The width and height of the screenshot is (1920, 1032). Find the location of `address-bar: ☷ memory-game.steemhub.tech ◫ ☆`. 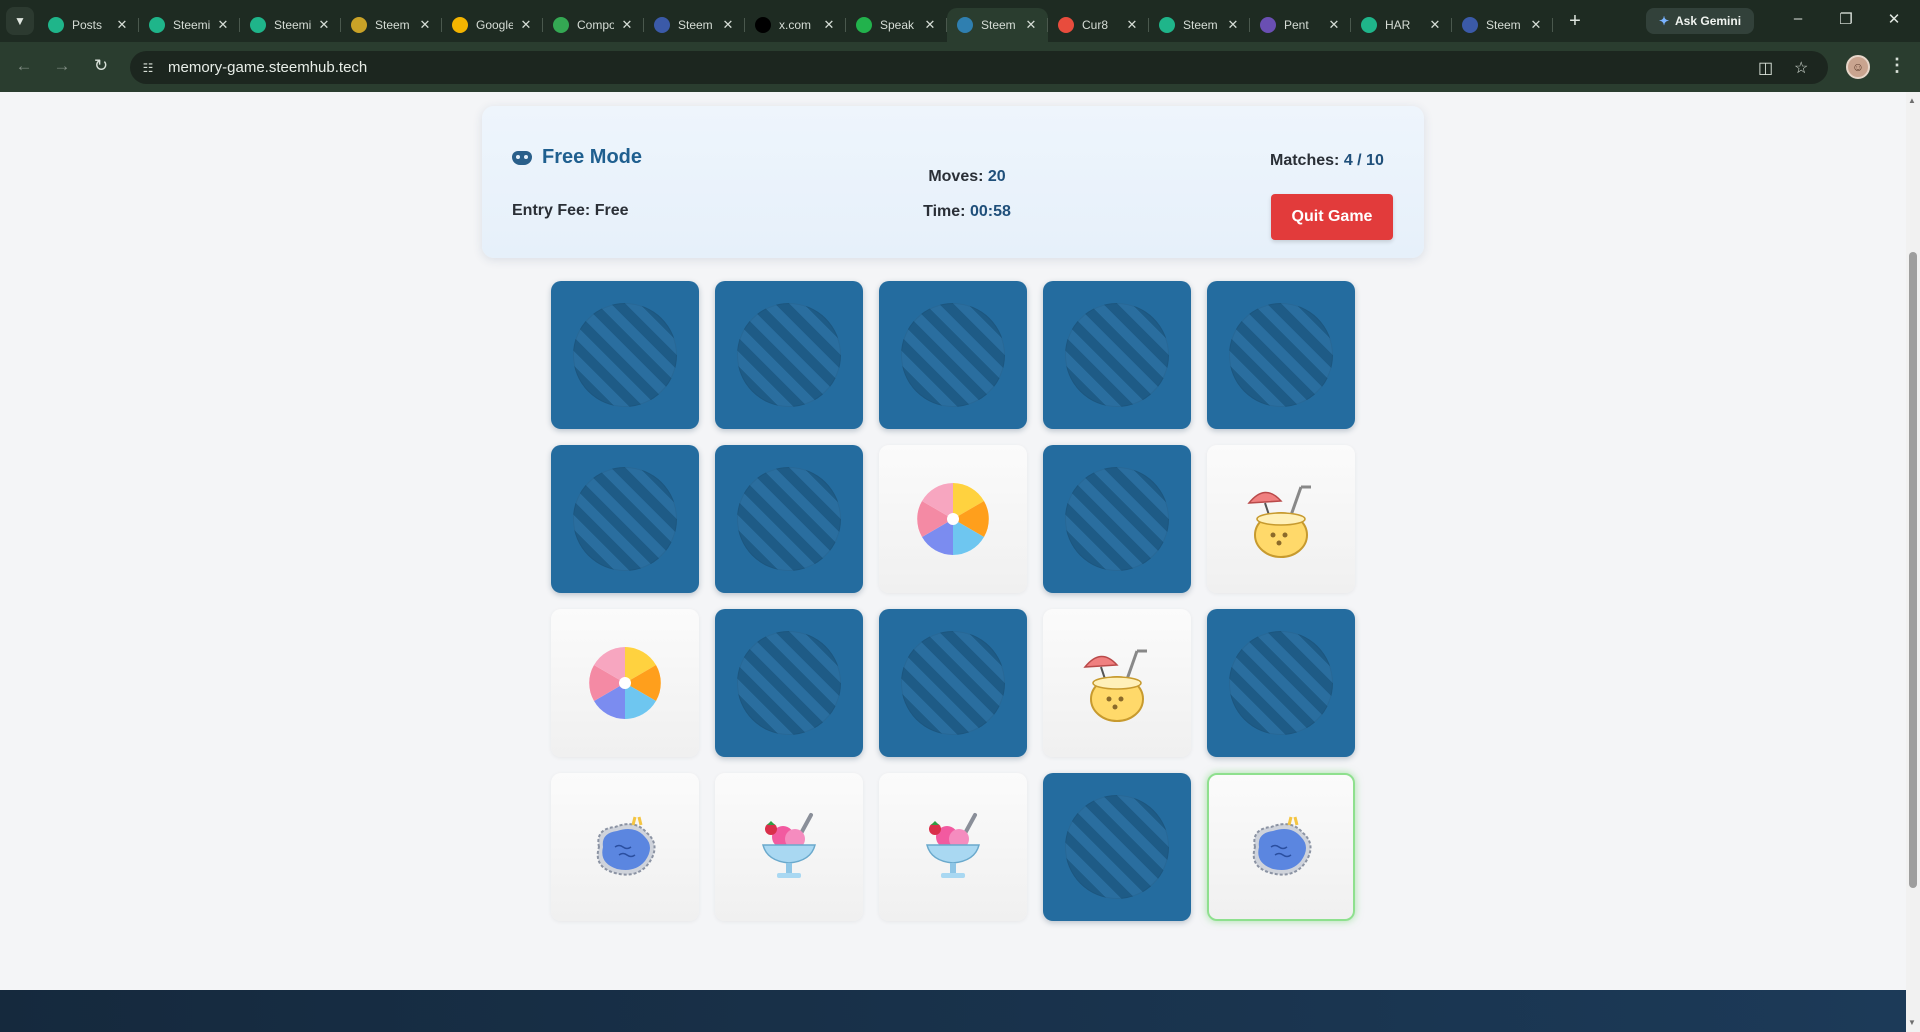

address-bar: ☷ memory-game.steemhub.tech ◫ ☆ is located at coordinates (979, 67).